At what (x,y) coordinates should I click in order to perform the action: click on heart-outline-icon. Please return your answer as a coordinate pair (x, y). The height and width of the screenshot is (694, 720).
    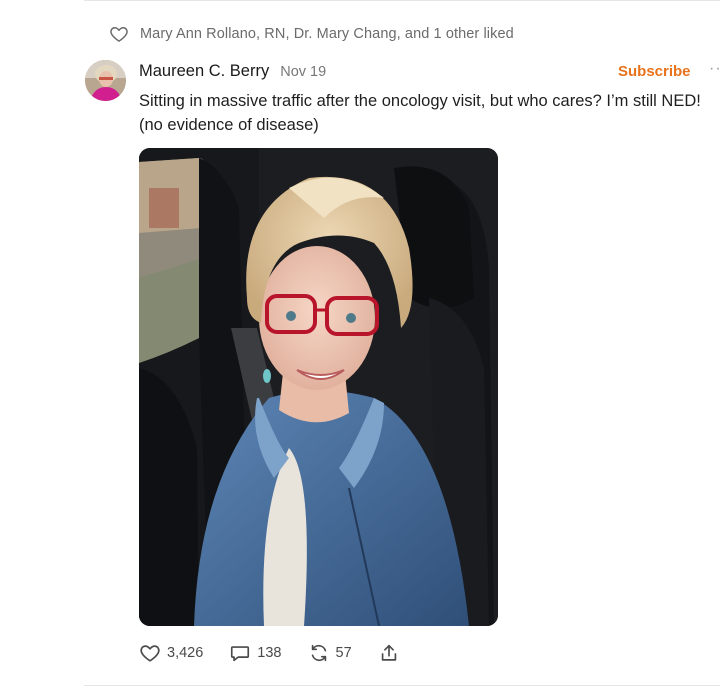
    Looking at the image, I should click on (119, 34).